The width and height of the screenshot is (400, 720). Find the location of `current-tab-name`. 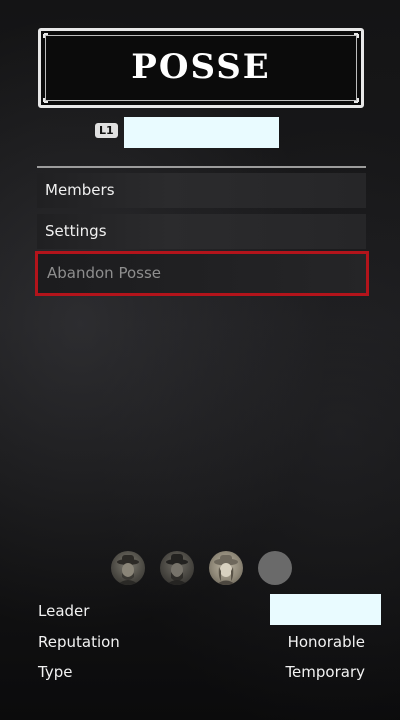

current-tab-name is located at coordinates (201, 132).